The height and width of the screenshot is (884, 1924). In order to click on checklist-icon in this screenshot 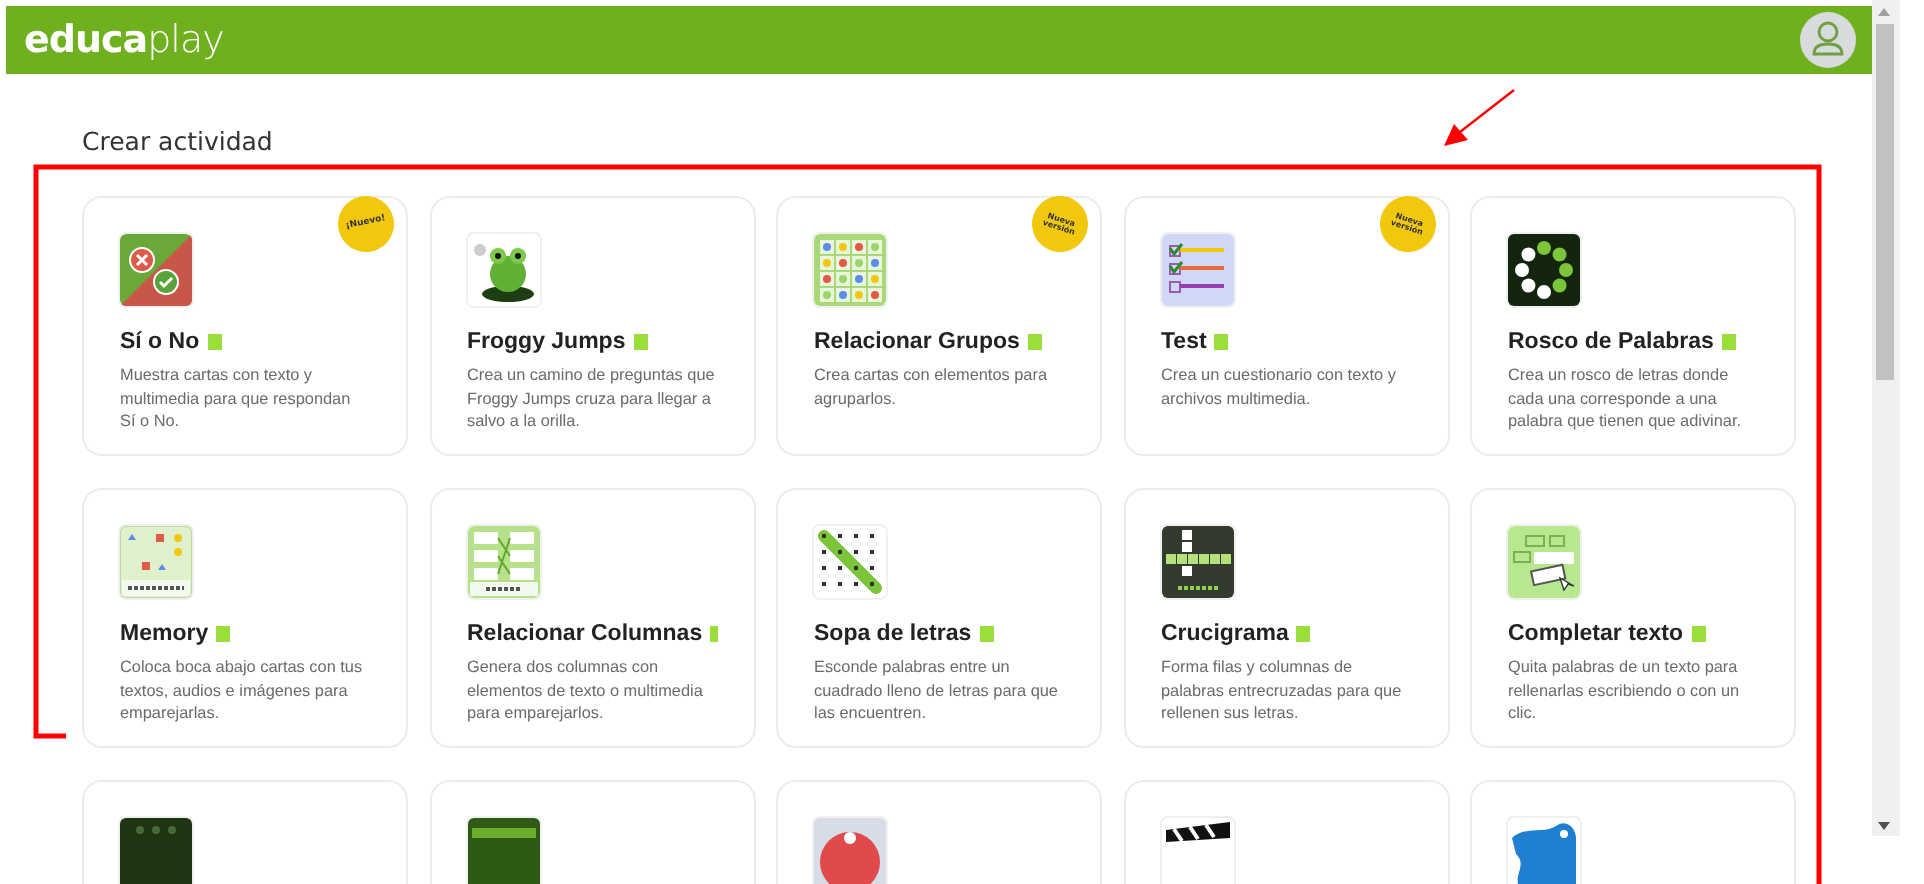, I will do `click(1197, 270)`.